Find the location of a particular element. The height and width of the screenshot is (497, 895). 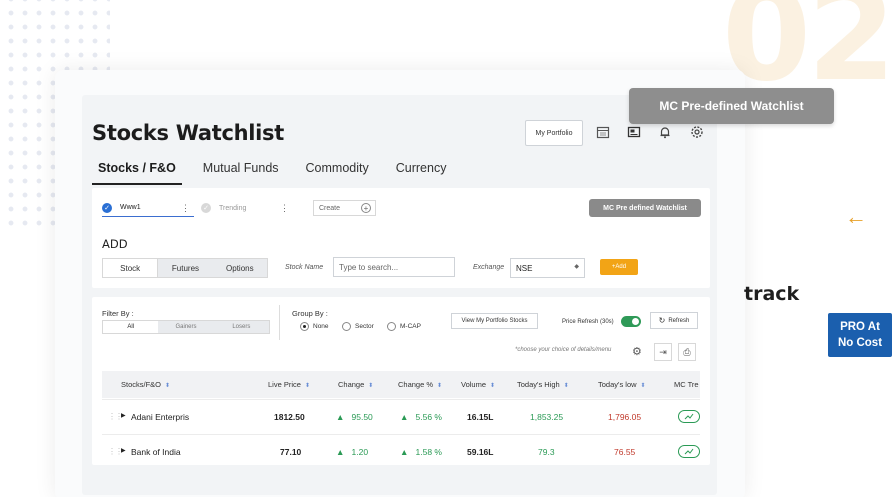

pro-line-2: No Cost is located at coordinates (860, 343).